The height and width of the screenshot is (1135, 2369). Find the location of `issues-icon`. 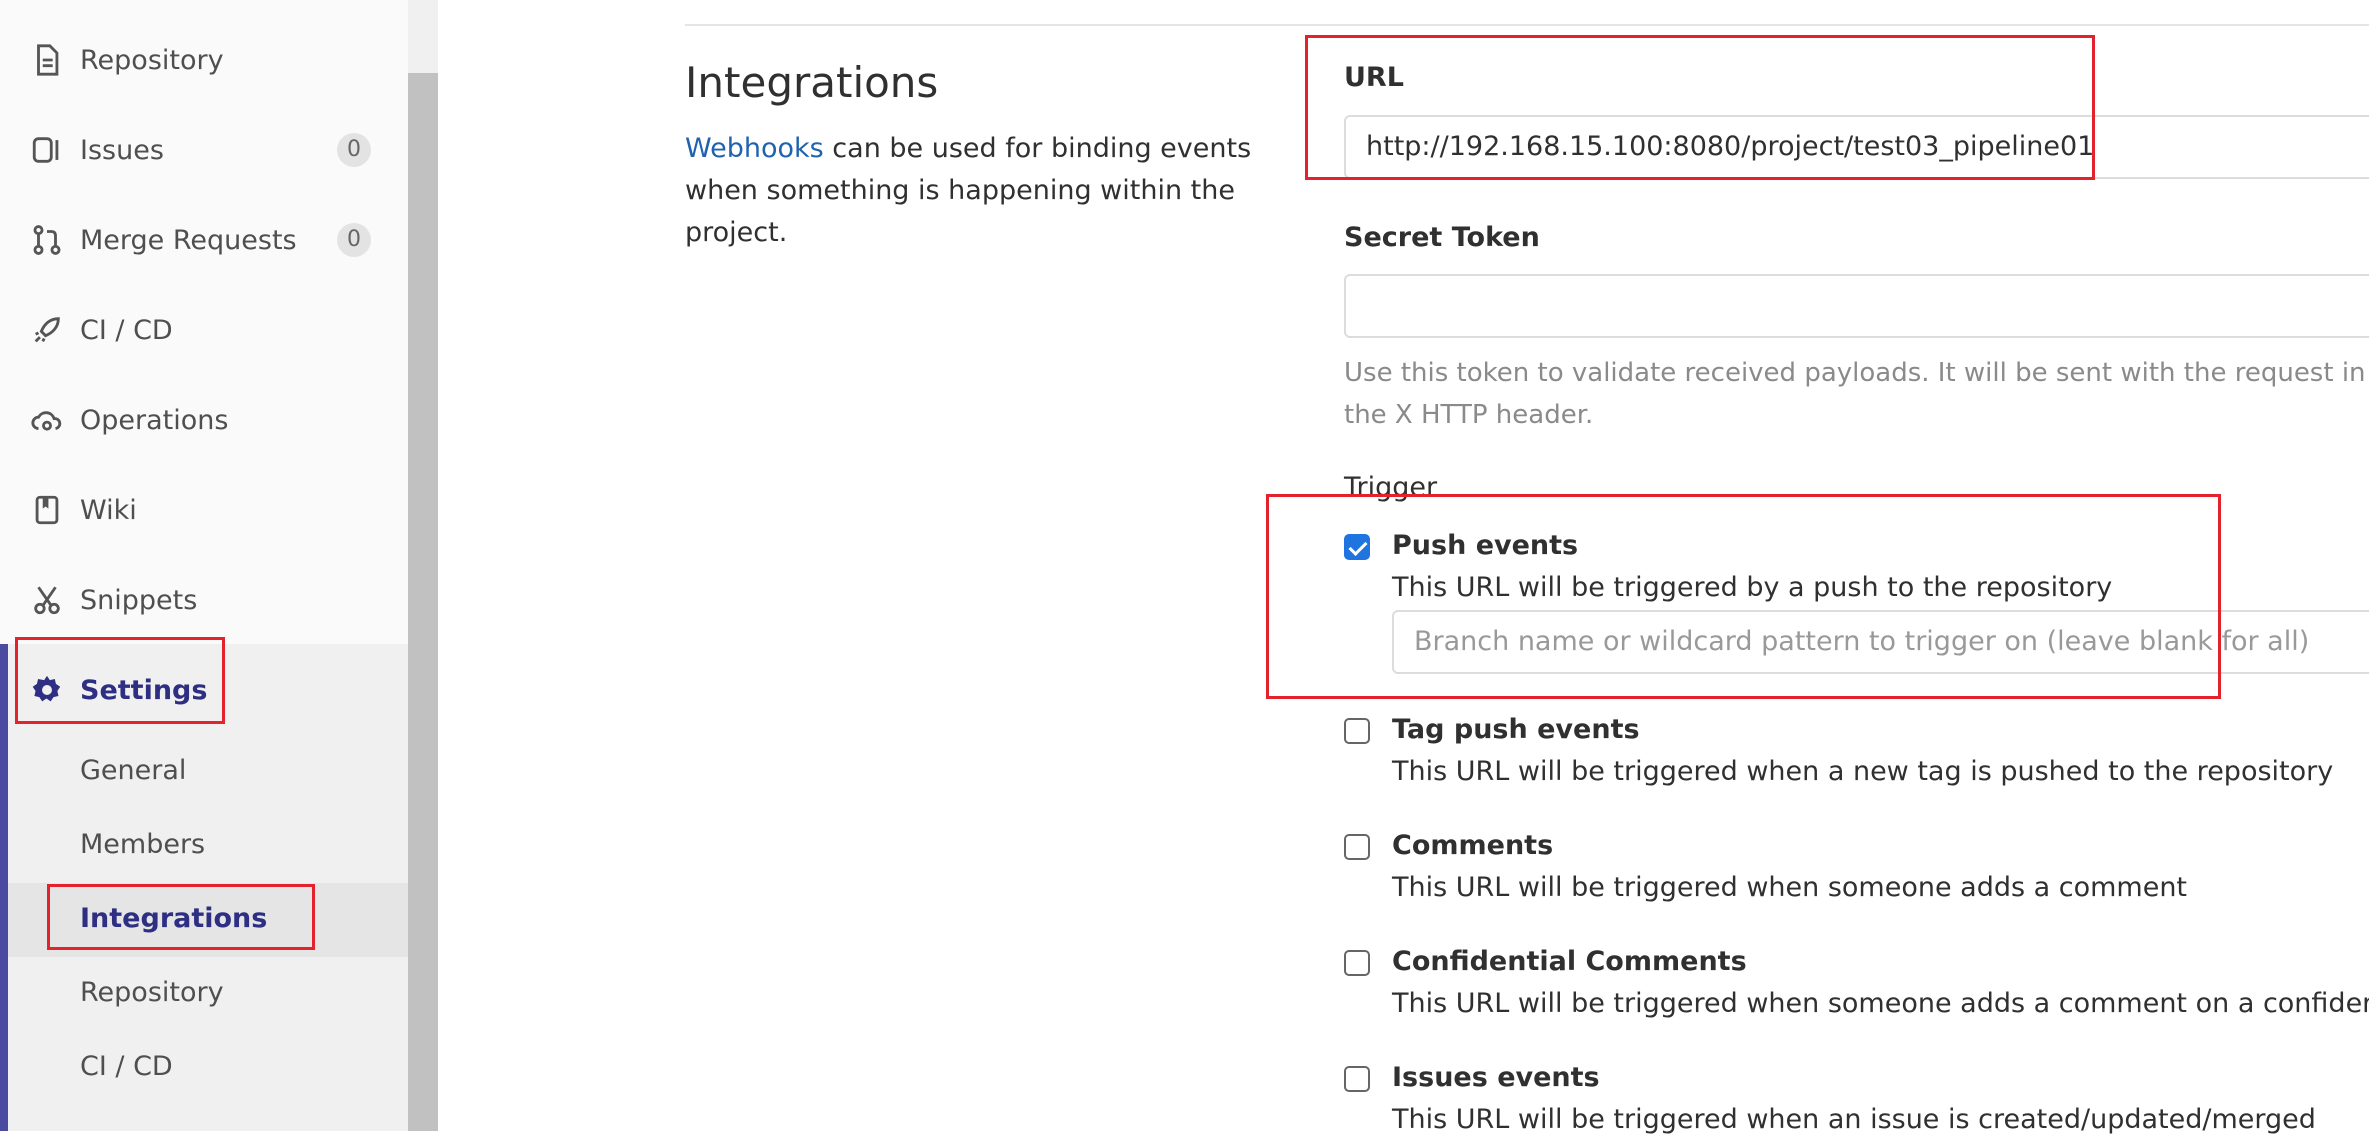

issues-icon is located at coordinates (45, 150).